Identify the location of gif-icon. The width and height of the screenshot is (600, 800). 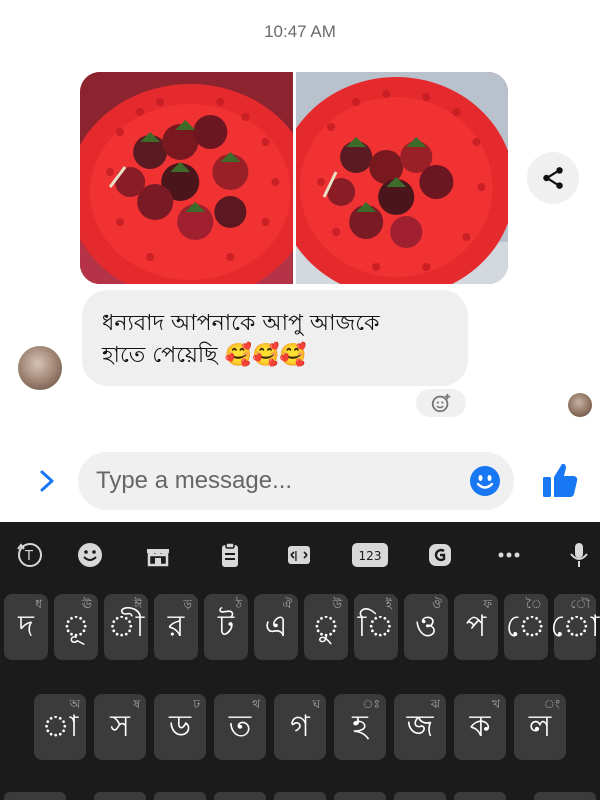
(440, 555).